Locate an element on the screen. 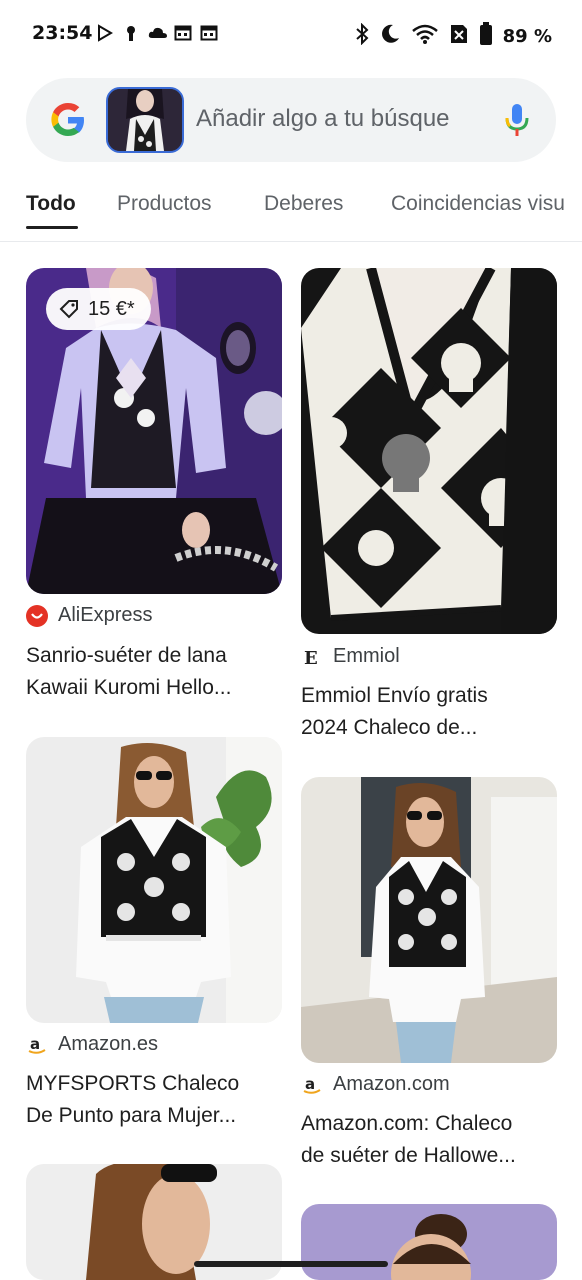 This screenshot has height=1280, width=582. result-source: a Amazon.es is located at coordinates (92, 1044).